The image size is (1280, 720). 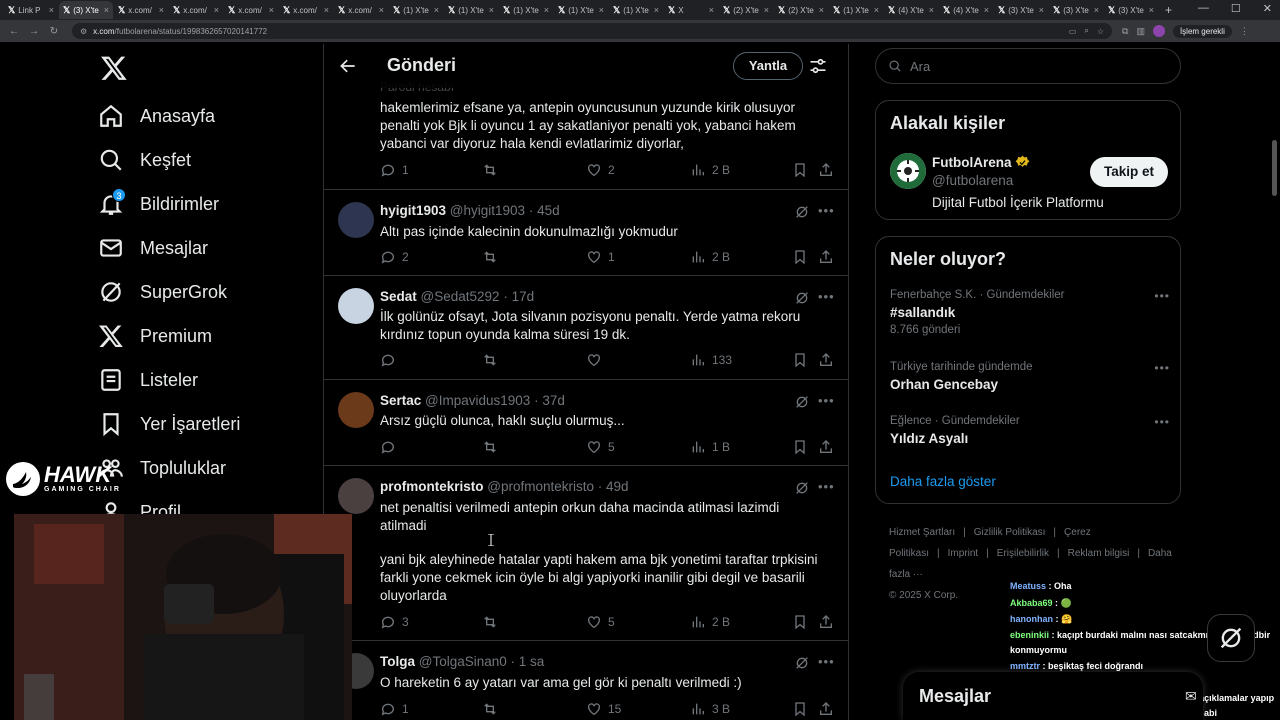 I want to click on footer-link: Reklam bilgisi, so click(x=1099, y=553).